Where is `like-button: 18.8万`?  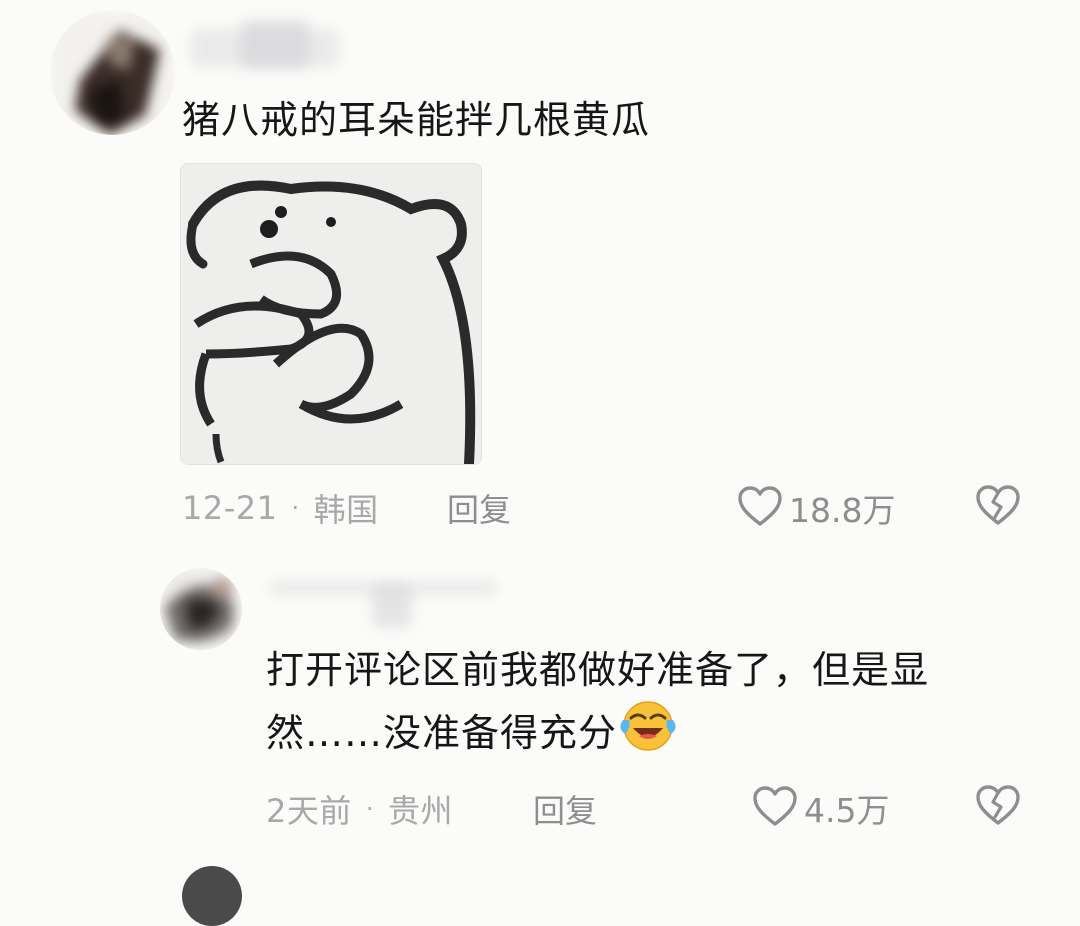 like-button: 18.8万 is located at coordinates (816, 508).